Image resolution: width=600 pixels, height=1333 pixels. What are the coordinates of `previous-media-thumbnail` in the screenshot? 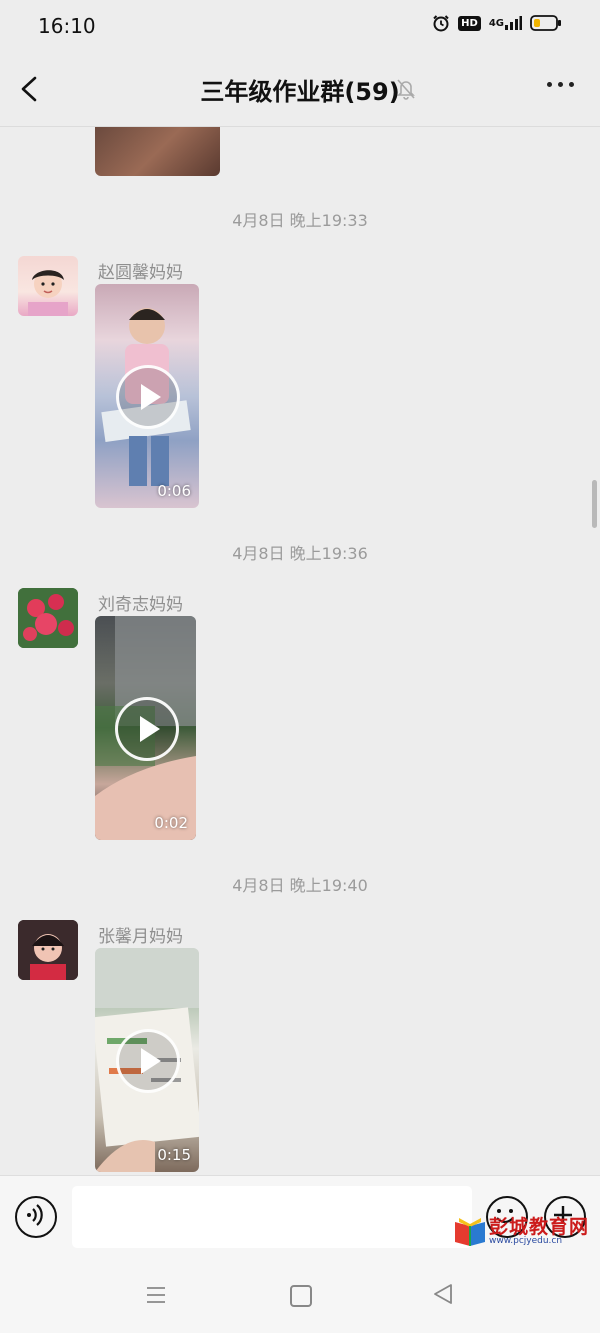 It's located at (157, 151).